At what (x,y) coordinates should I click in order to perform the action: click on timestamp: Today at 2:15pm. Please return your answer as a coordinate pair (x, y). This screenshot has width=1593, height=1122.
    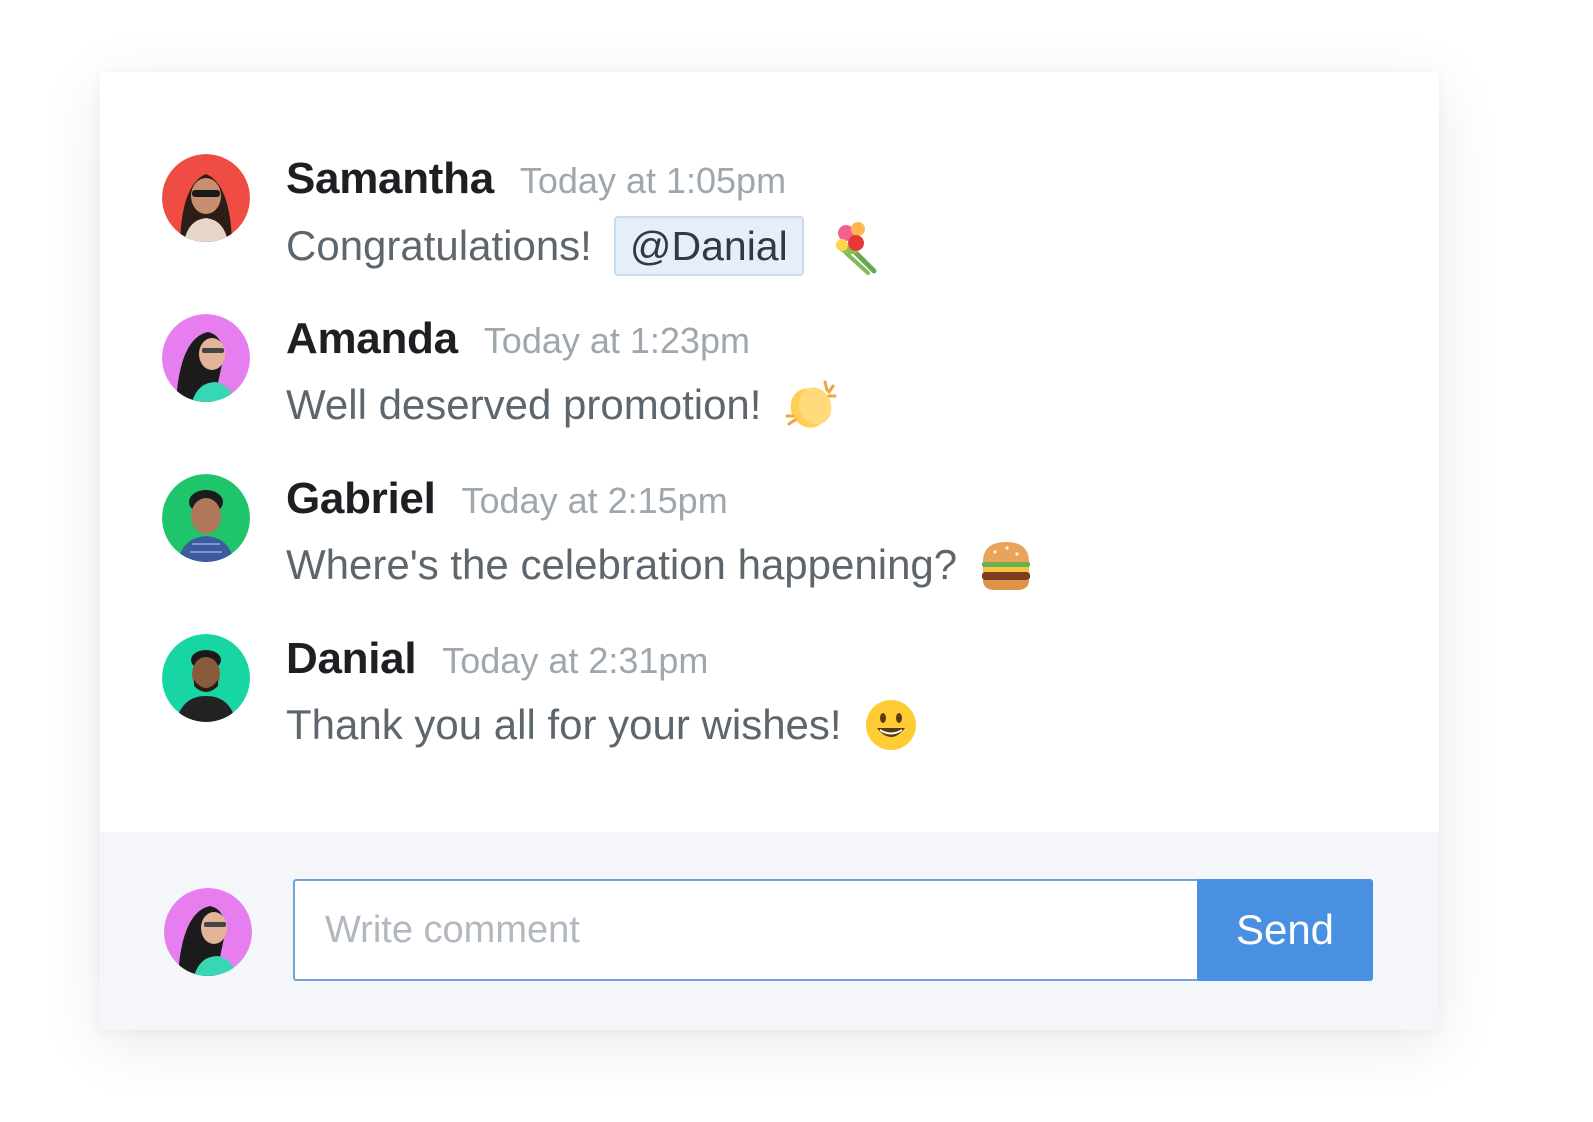
    Looking at the image, I should click on (594, 500).